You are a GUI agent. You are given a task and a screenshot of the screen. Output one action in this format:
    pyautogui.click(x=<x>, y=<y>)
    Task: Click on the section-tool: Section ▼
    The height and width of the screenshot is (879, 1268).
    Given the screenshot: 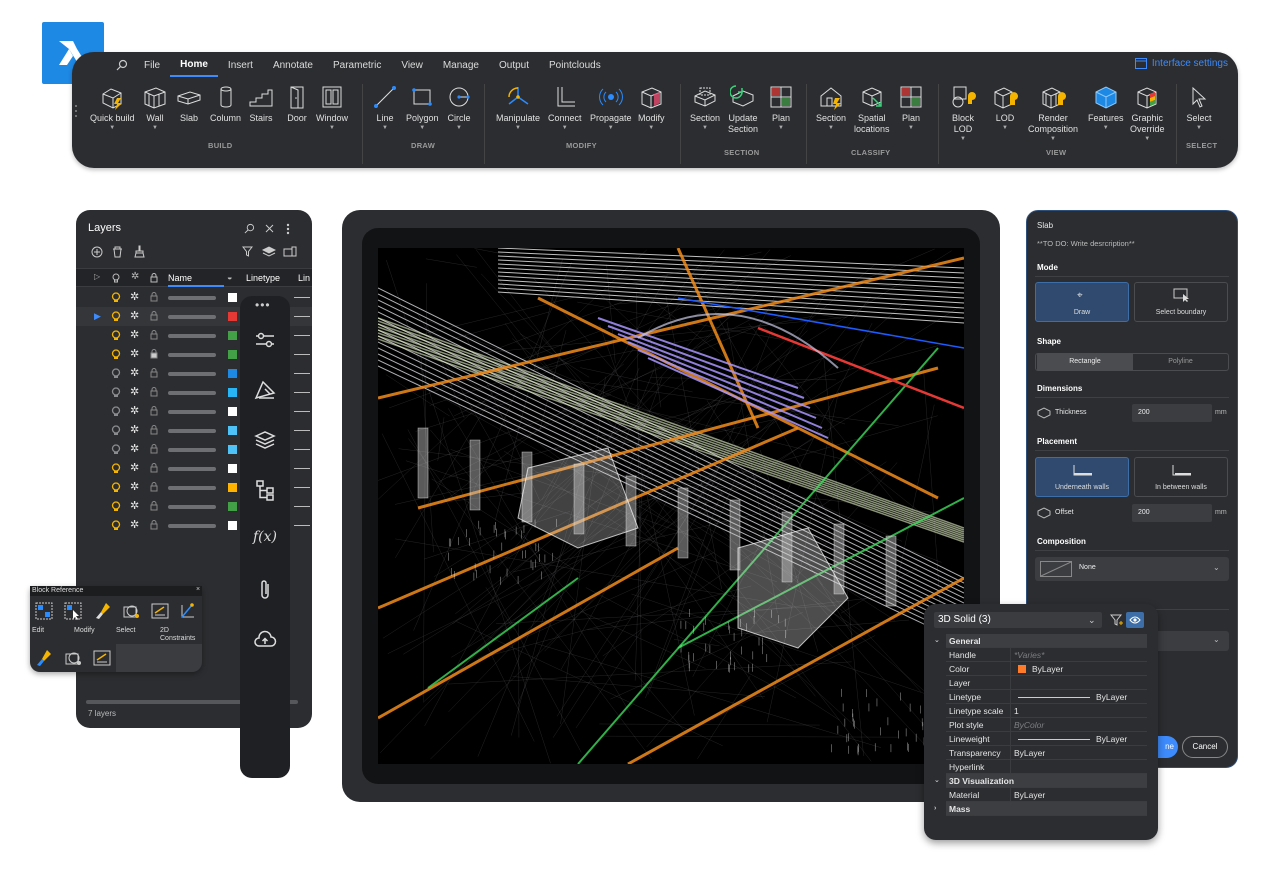 What is the action you would take?
    pyautogui.click(x=705, y=108)
    